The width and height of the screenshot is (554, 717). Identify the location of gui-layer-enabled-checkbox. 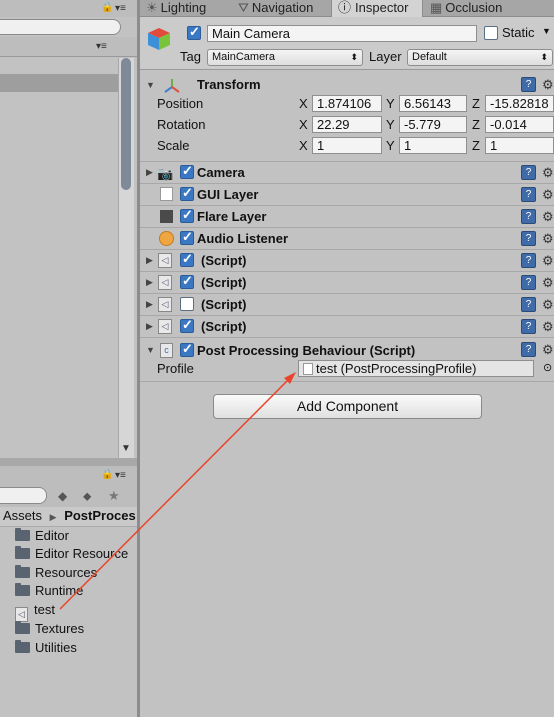
(187, 193).